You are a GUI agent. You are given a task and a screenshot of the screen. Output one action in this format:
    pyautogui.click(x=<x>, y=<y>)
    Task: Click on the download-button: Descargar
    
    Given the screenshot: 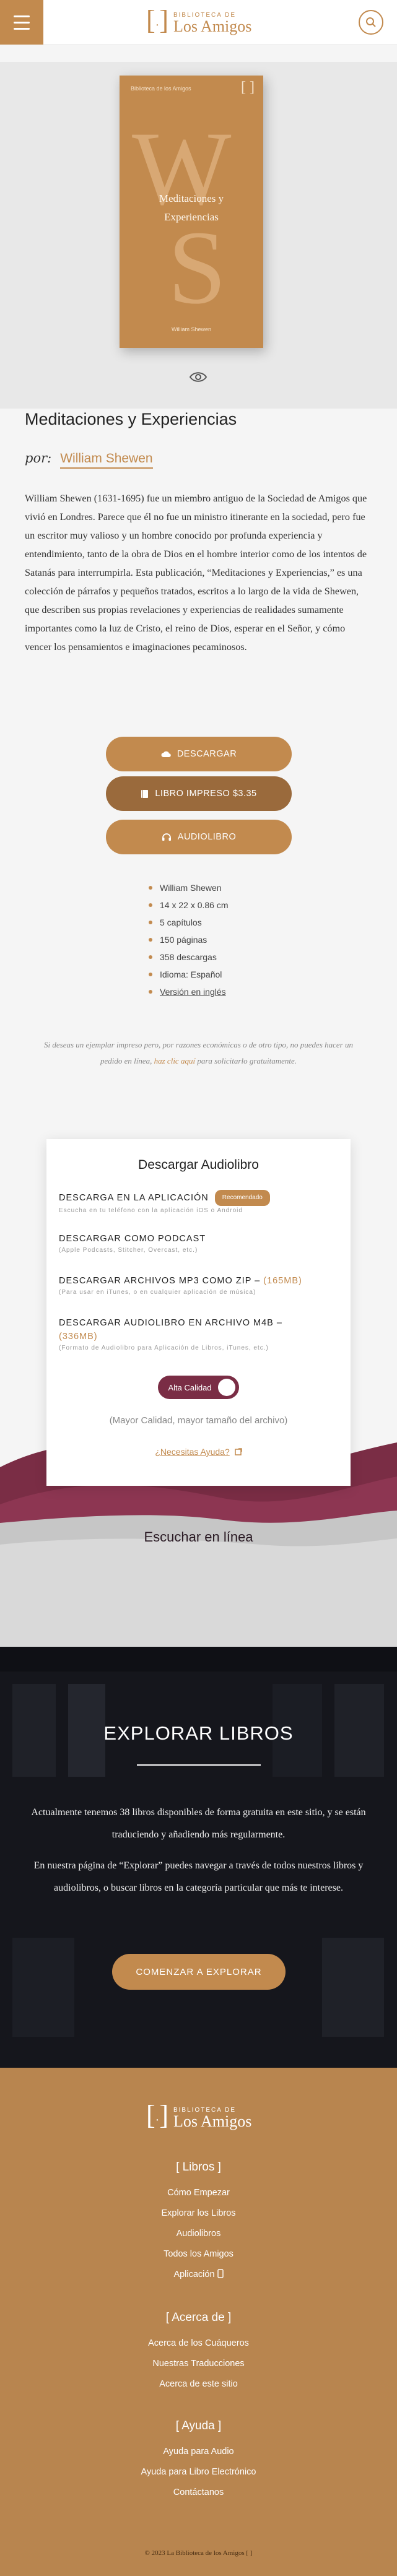 What is the action you would take?
    pyautogui.click(x=199, y=754)
    